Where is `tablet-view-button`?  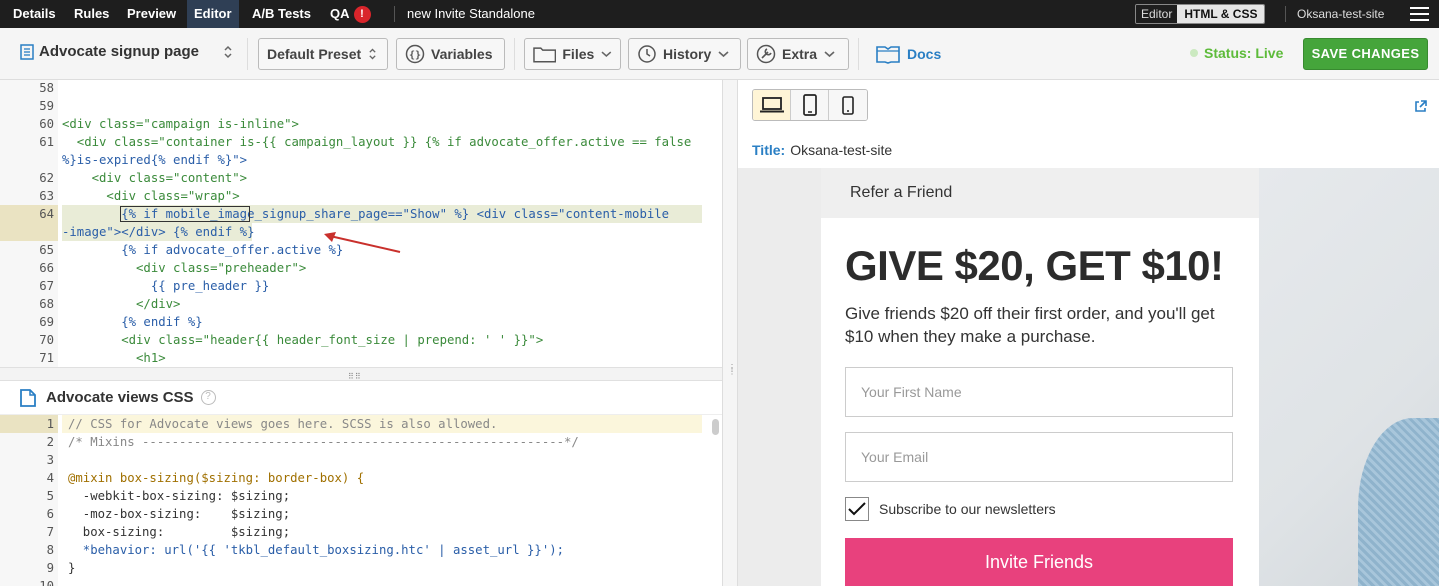
tablet-view-button is located at coordinates (810, 105).